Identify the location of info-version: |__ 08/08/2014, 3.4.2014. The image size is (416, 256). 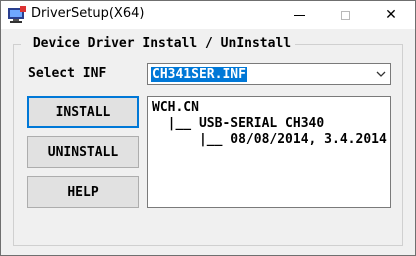
(269, 139).